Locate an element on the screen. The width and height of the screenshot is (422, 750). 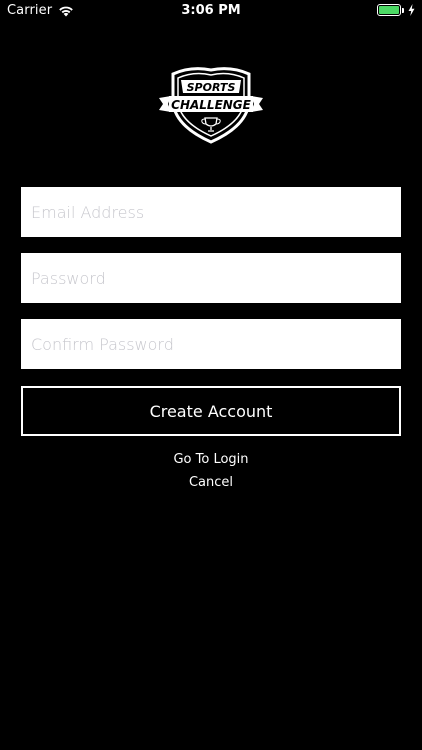
sports-challenge-logo: SPORTS CHALLENGE is located at coordinates (211, 105).